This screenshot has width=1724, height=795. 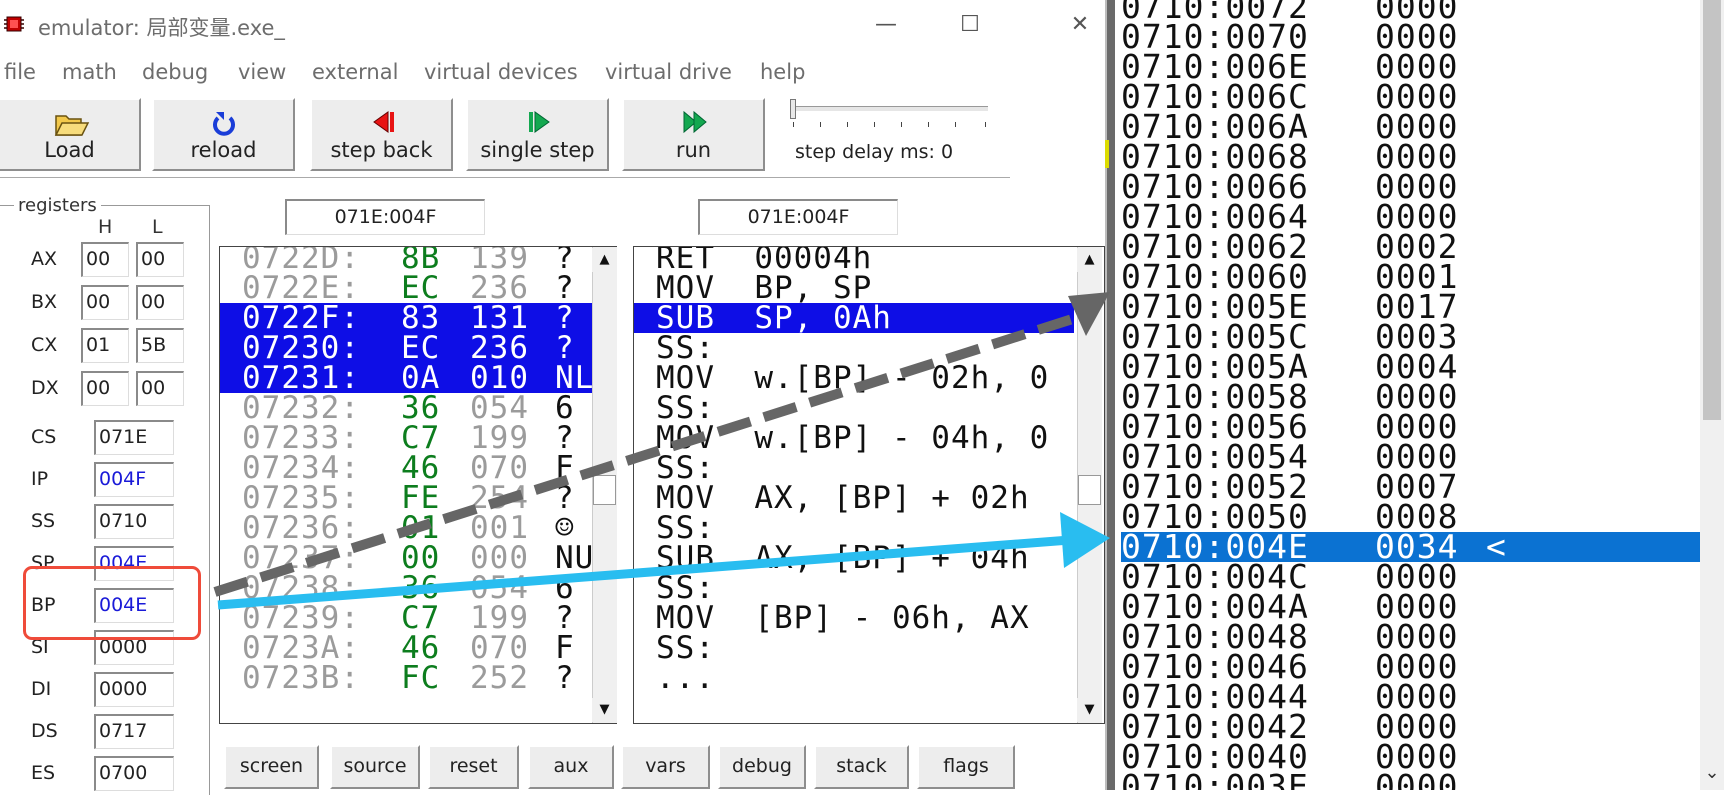 I want to click on cyan-arrowhead, so click(x=1085, y=540).